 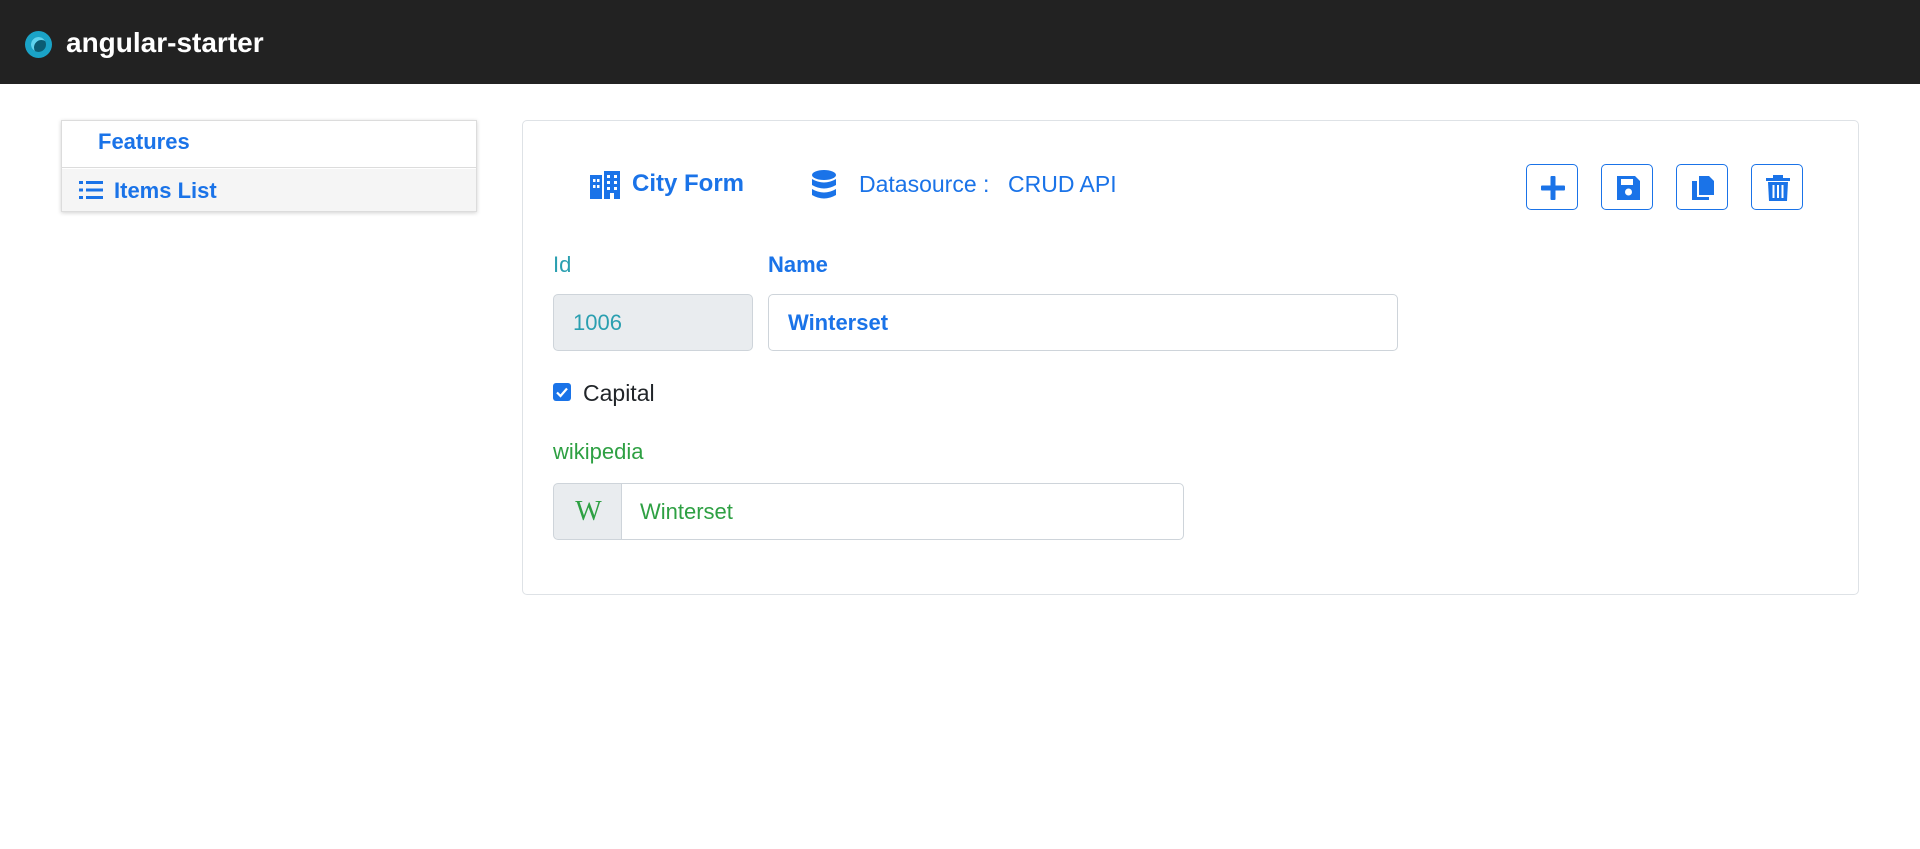 What do you see at coordinates (269, 144) in the screenshot?
I see `sidebar-header: Features` at bounding box center [269, 144].